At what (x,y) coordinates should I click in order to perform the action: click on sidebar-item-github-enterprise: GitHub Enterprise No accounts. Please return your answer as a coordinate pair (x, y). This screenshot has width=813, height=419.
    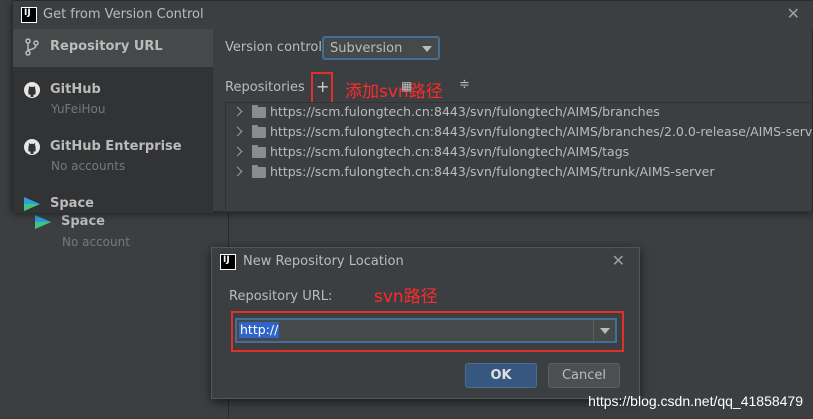
    Looking at the image, I should click on (113, 153).